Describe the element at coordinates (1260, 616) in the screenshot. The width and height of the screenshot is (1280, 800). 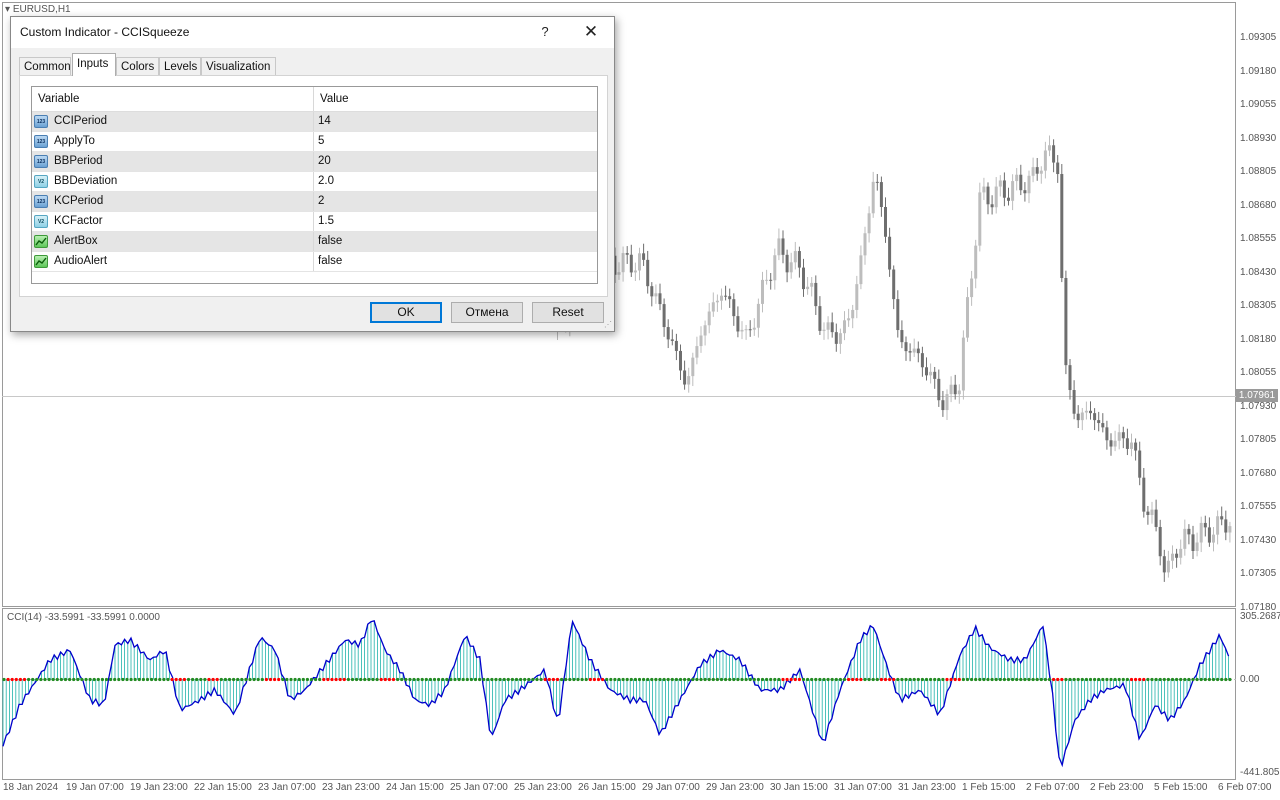
I see `indicator-max-label: 305.2687` at that location.